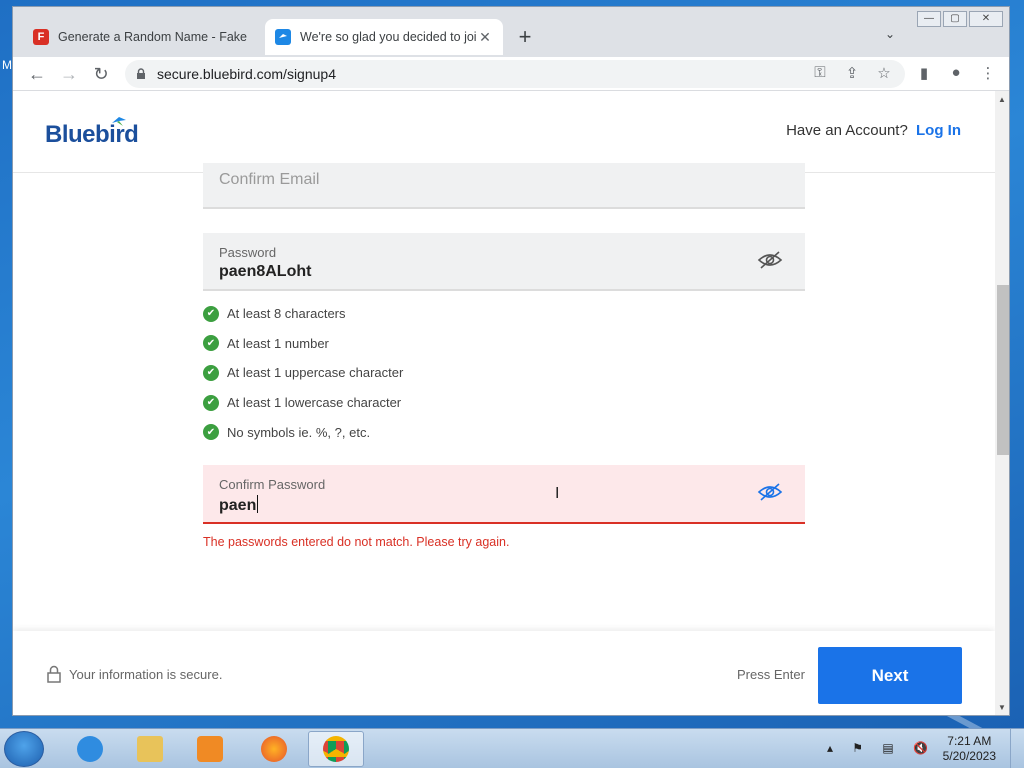 This screenshot has height=768, width=1024. Describe the element at coordinates (884, 73) in the screenshot. I see `bookmark-star-icon: ☆` at that location.